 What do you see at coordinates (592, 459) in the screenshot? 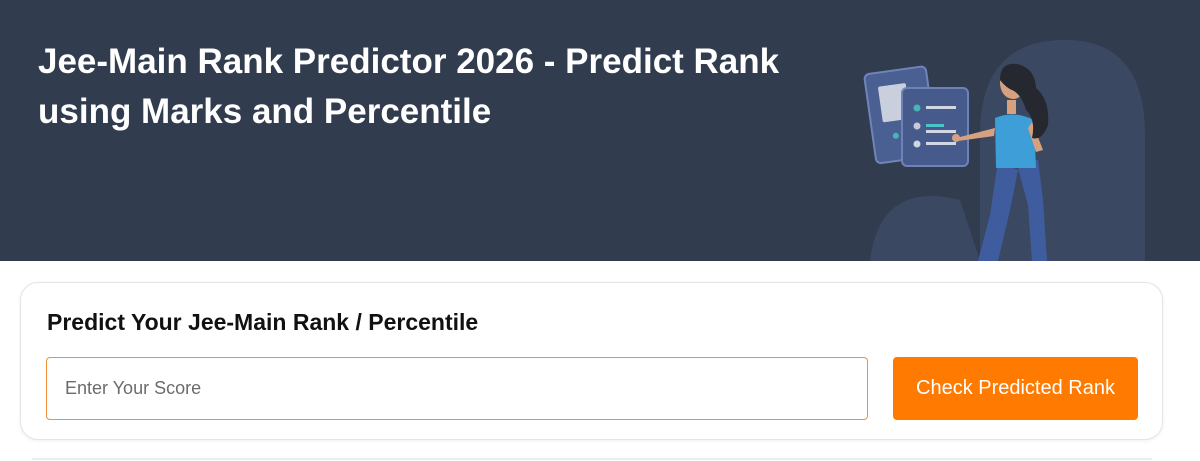
I see `divider` at bounding box center [592, 459].